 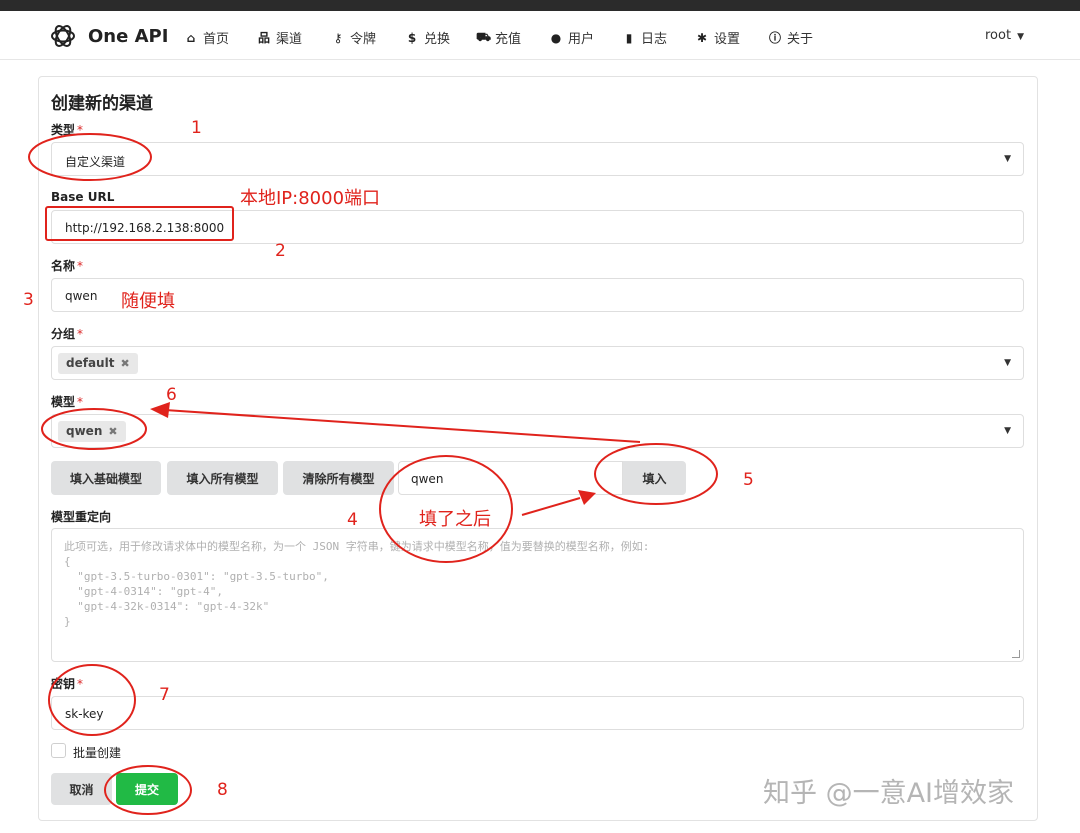 I want to click on nav-item-redeem: $ 兑换, so click(x=428, y=38).